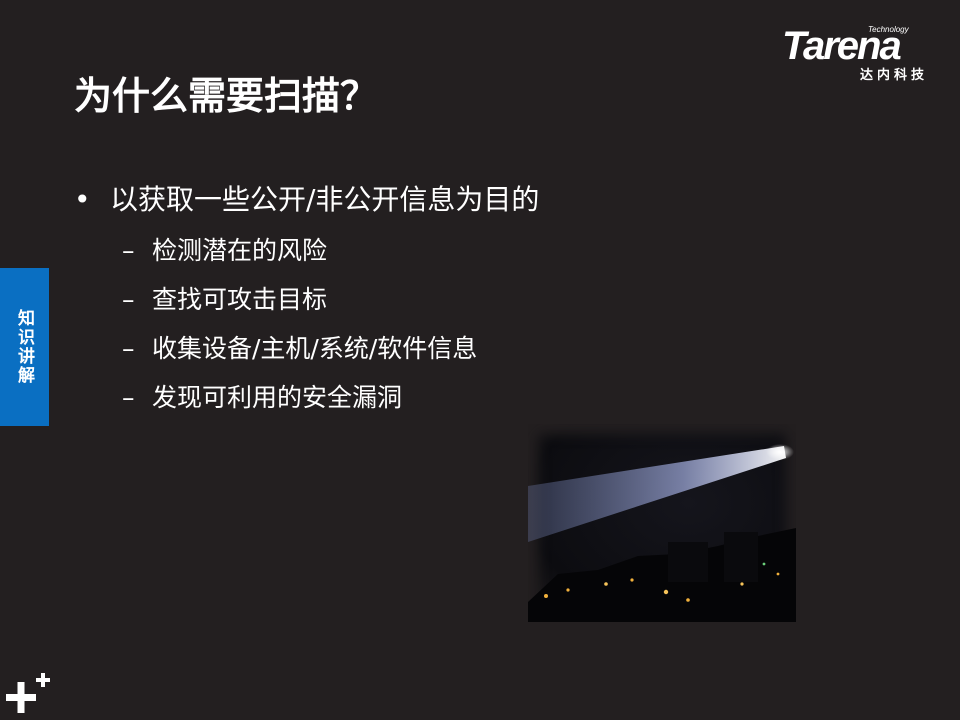 The height and width of the screenshot is (720, 960). I want to click on plus-plus-icon, so click(28, 693).